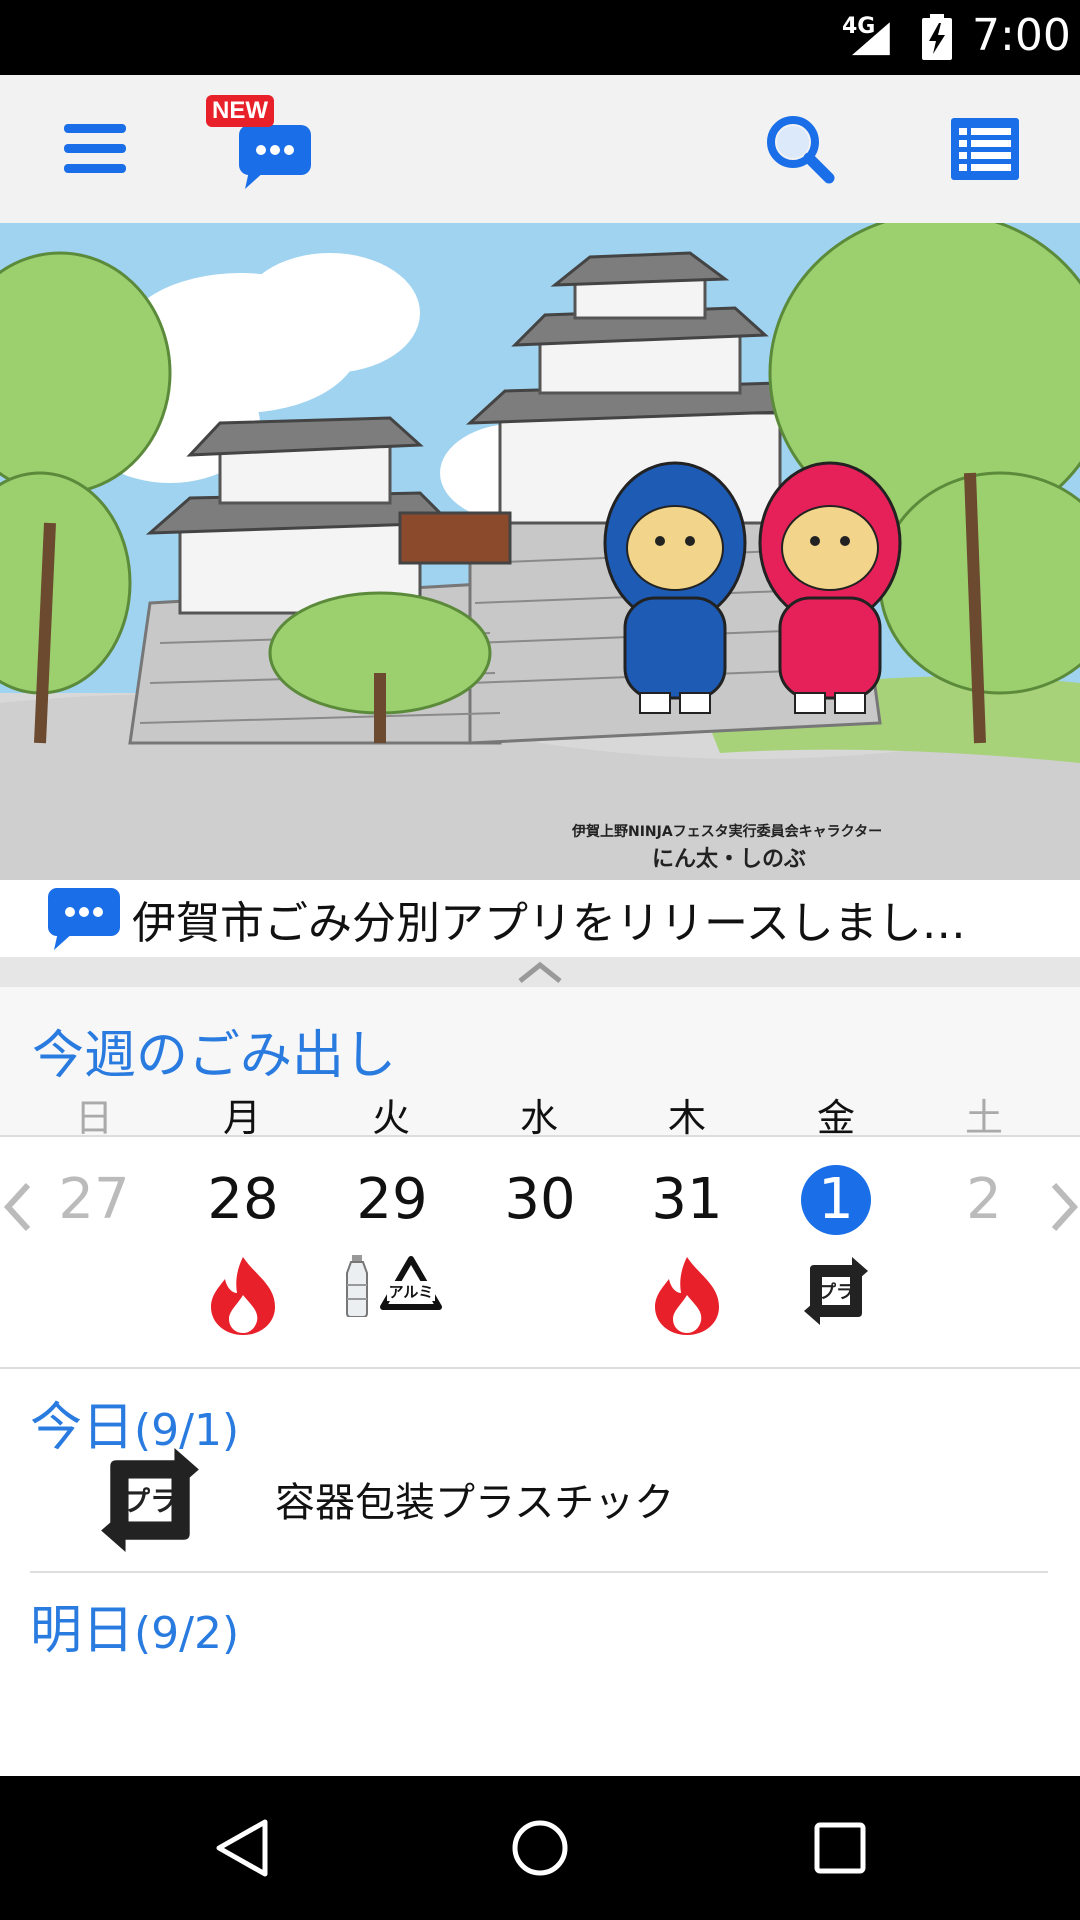  I want to click on day-number: 29, so click(392, 1199).